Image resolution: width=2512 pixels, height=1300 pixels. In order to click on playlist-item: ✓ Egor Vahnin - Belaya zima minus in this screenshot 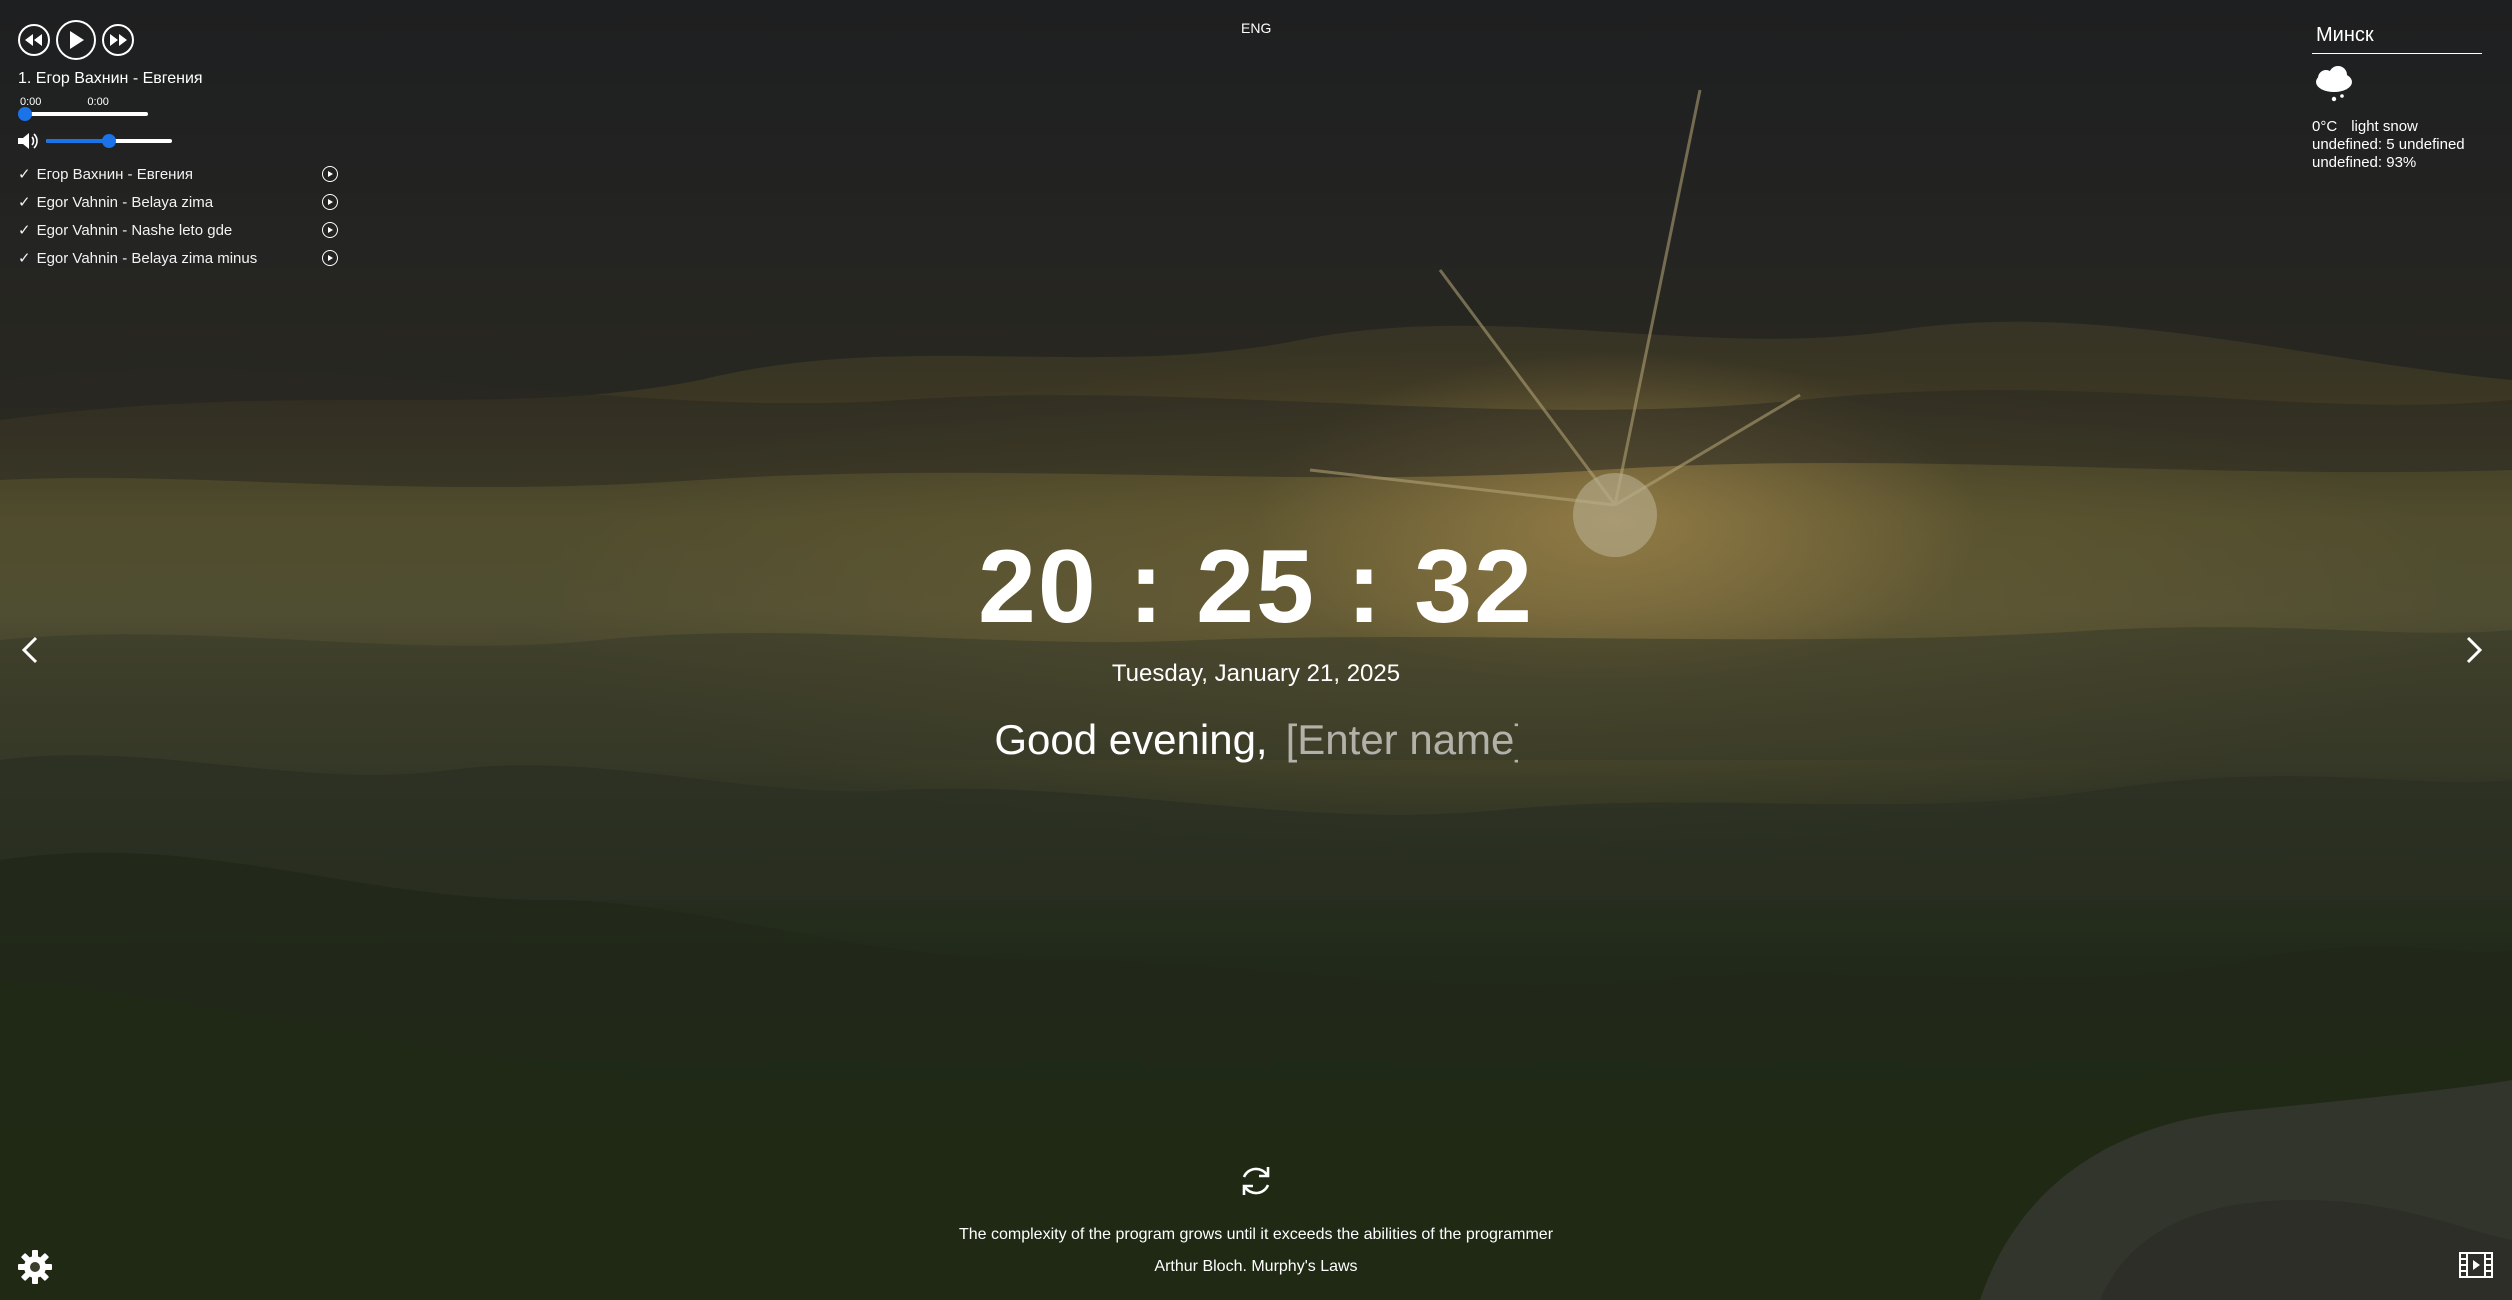, I will do `click(178, 258)`.